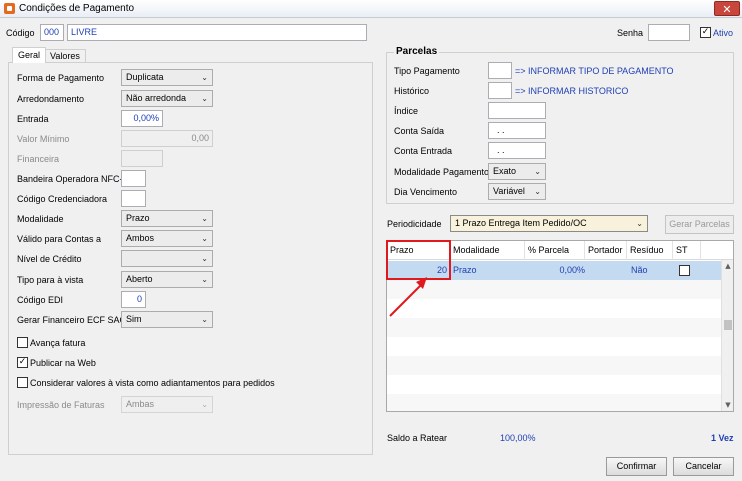 The height and width of the screenshot is (481, 742). What do you see at coordinates (52, 32) in the screenshot?
I see `codigo-input: 000` at bounding box center [52, 32].